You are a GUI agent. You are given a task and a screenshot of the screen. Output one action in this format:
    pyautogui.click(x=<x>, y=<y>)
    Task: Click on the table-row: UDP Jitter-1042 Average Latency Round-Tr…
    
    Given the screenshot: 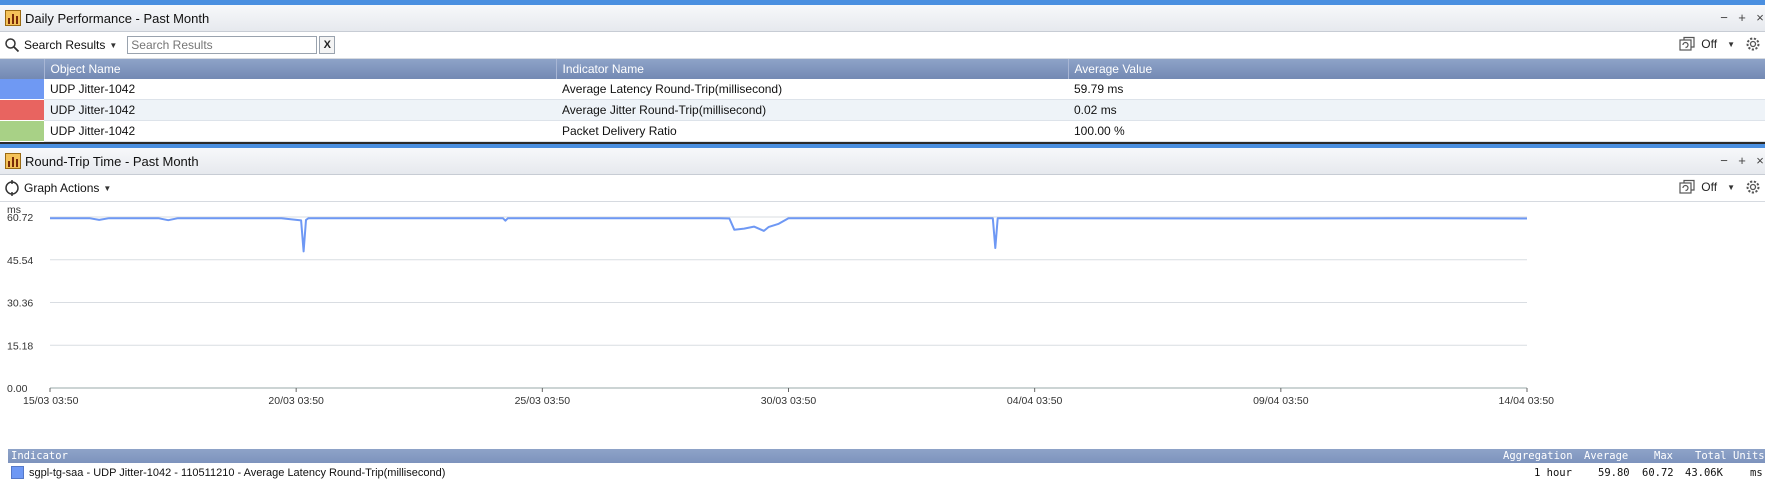 What is the action you would take?
    pyautogui.click(x=882, y=89)
    